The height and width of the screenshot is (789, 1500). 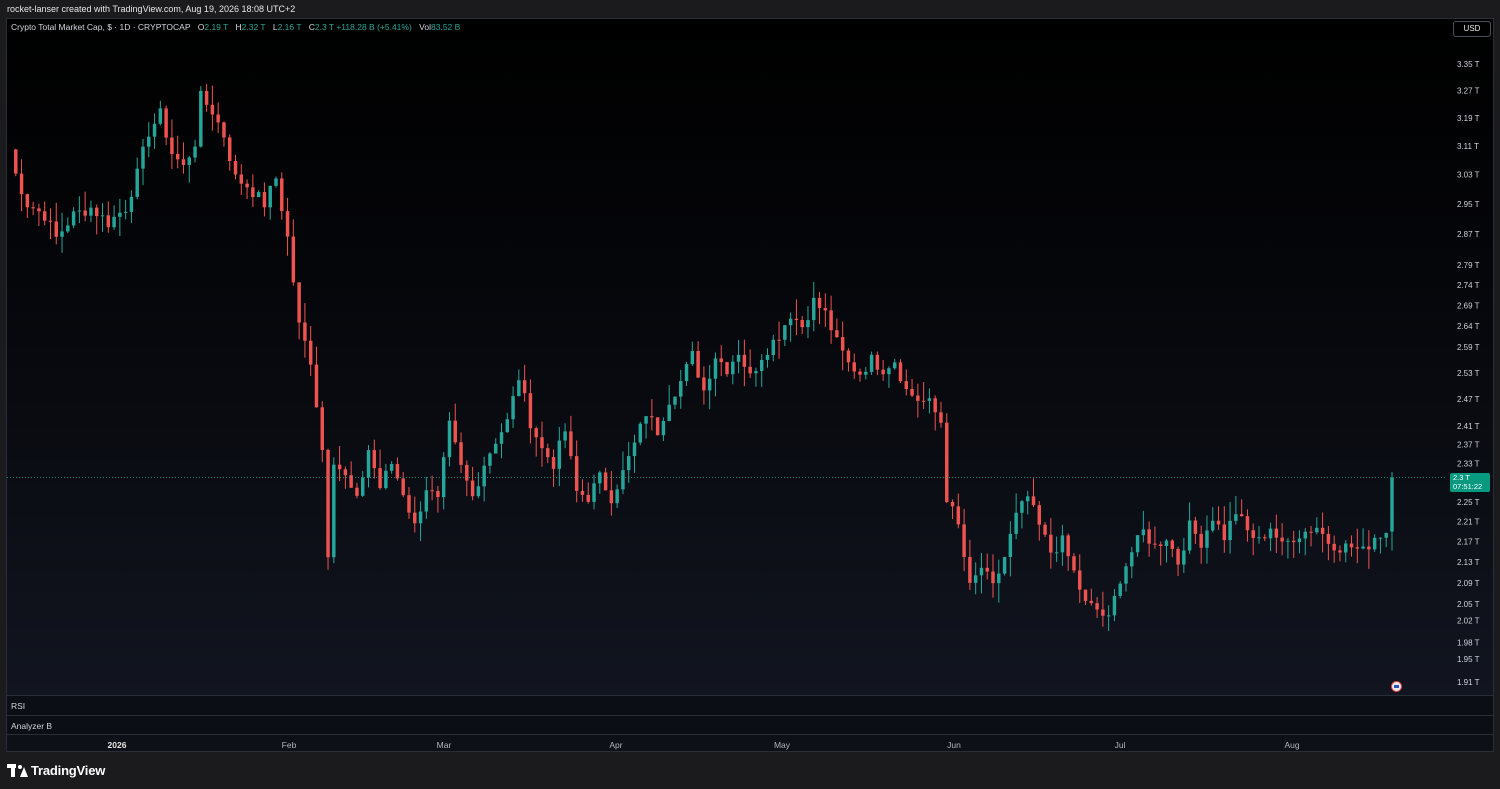 What do you see at coordinates (18, 706) in the screenshot?
I see `rsi-label: RSI` at bounding box center [18, 706].